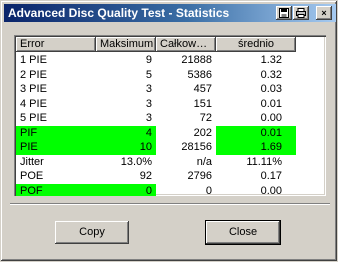 This screenshot has width=338, height=262. What do you see at coordinates (170, 204) in the screenshot?
I see `divider` at bounding box center [170, 204].